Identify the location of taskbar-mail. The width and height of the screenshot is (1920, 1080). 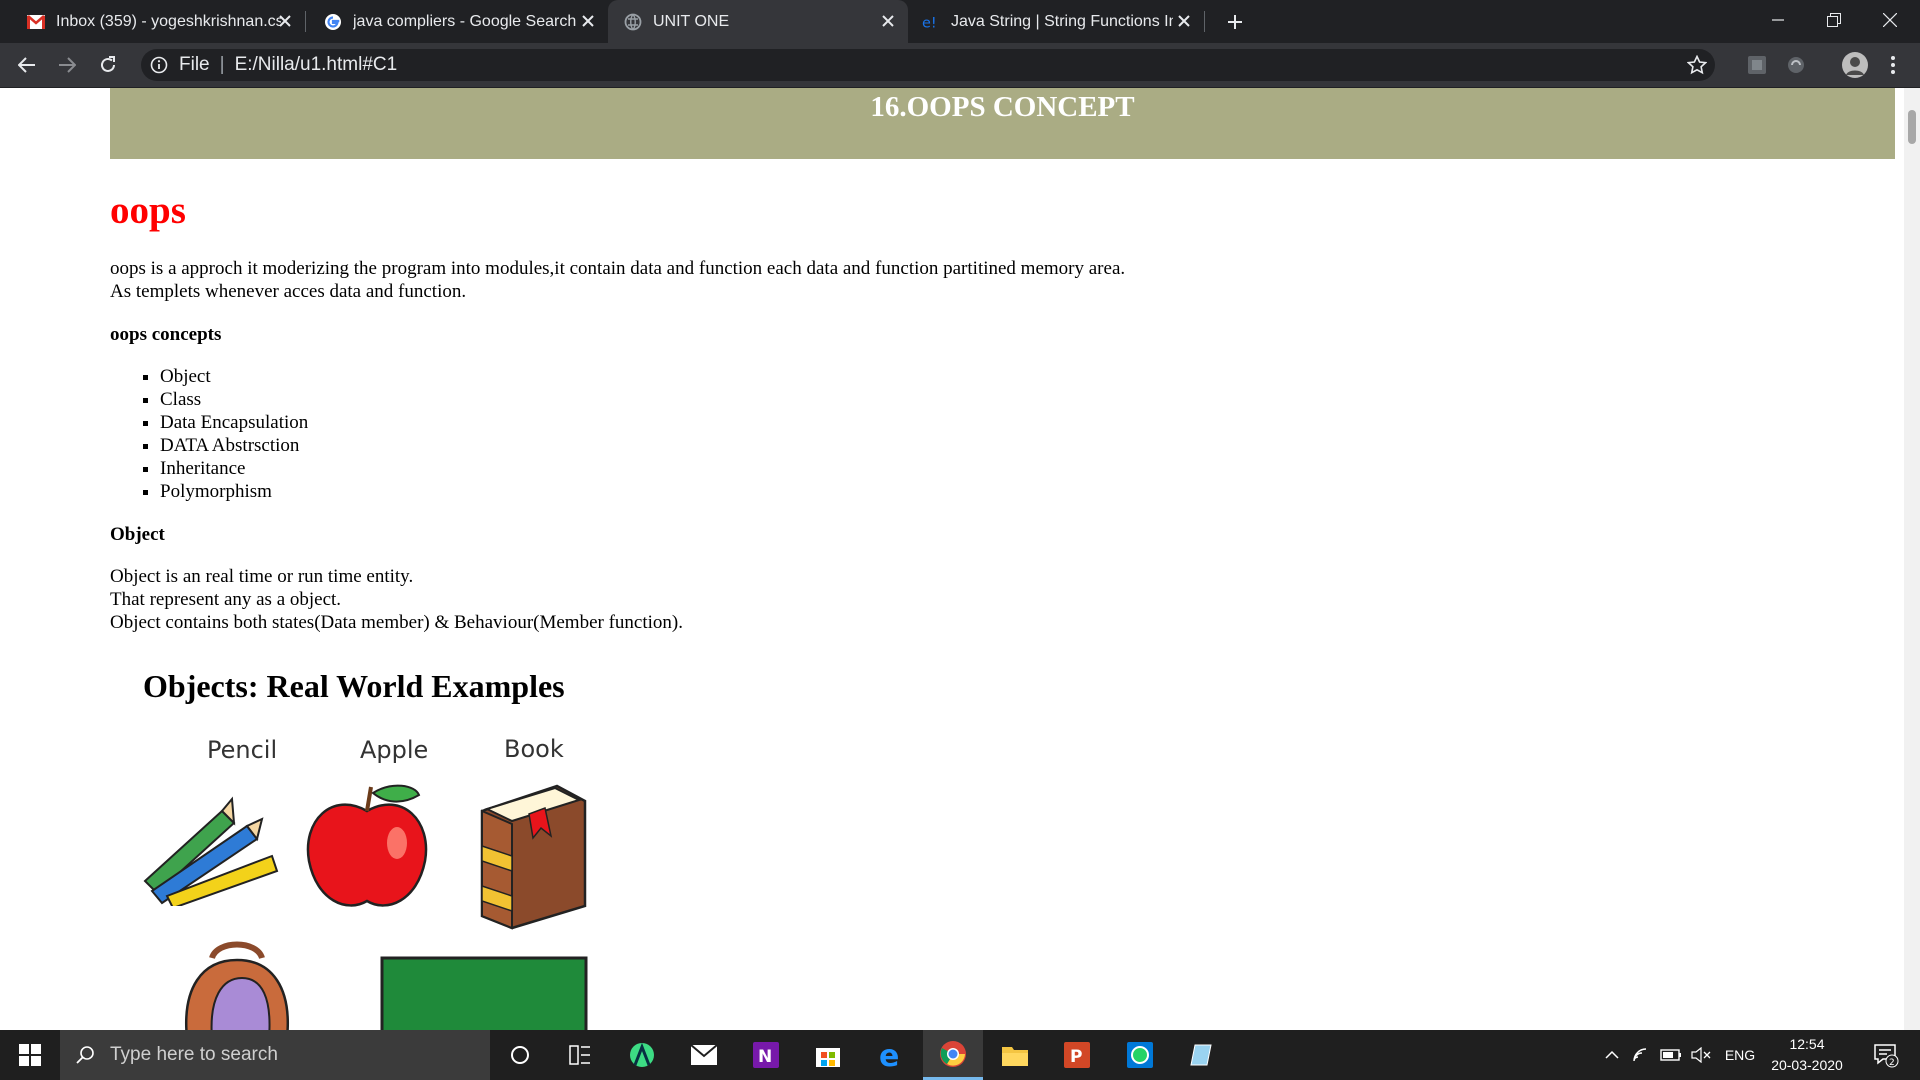
(704, 1055).